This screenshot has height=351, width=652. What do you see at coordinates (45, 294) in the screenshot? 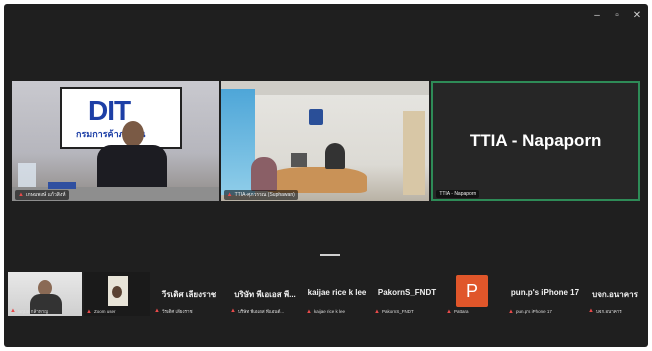
I see `filmstrip-thumb: ▲ นฤมล กล้าหาญ` at bounding box center [45, 294].